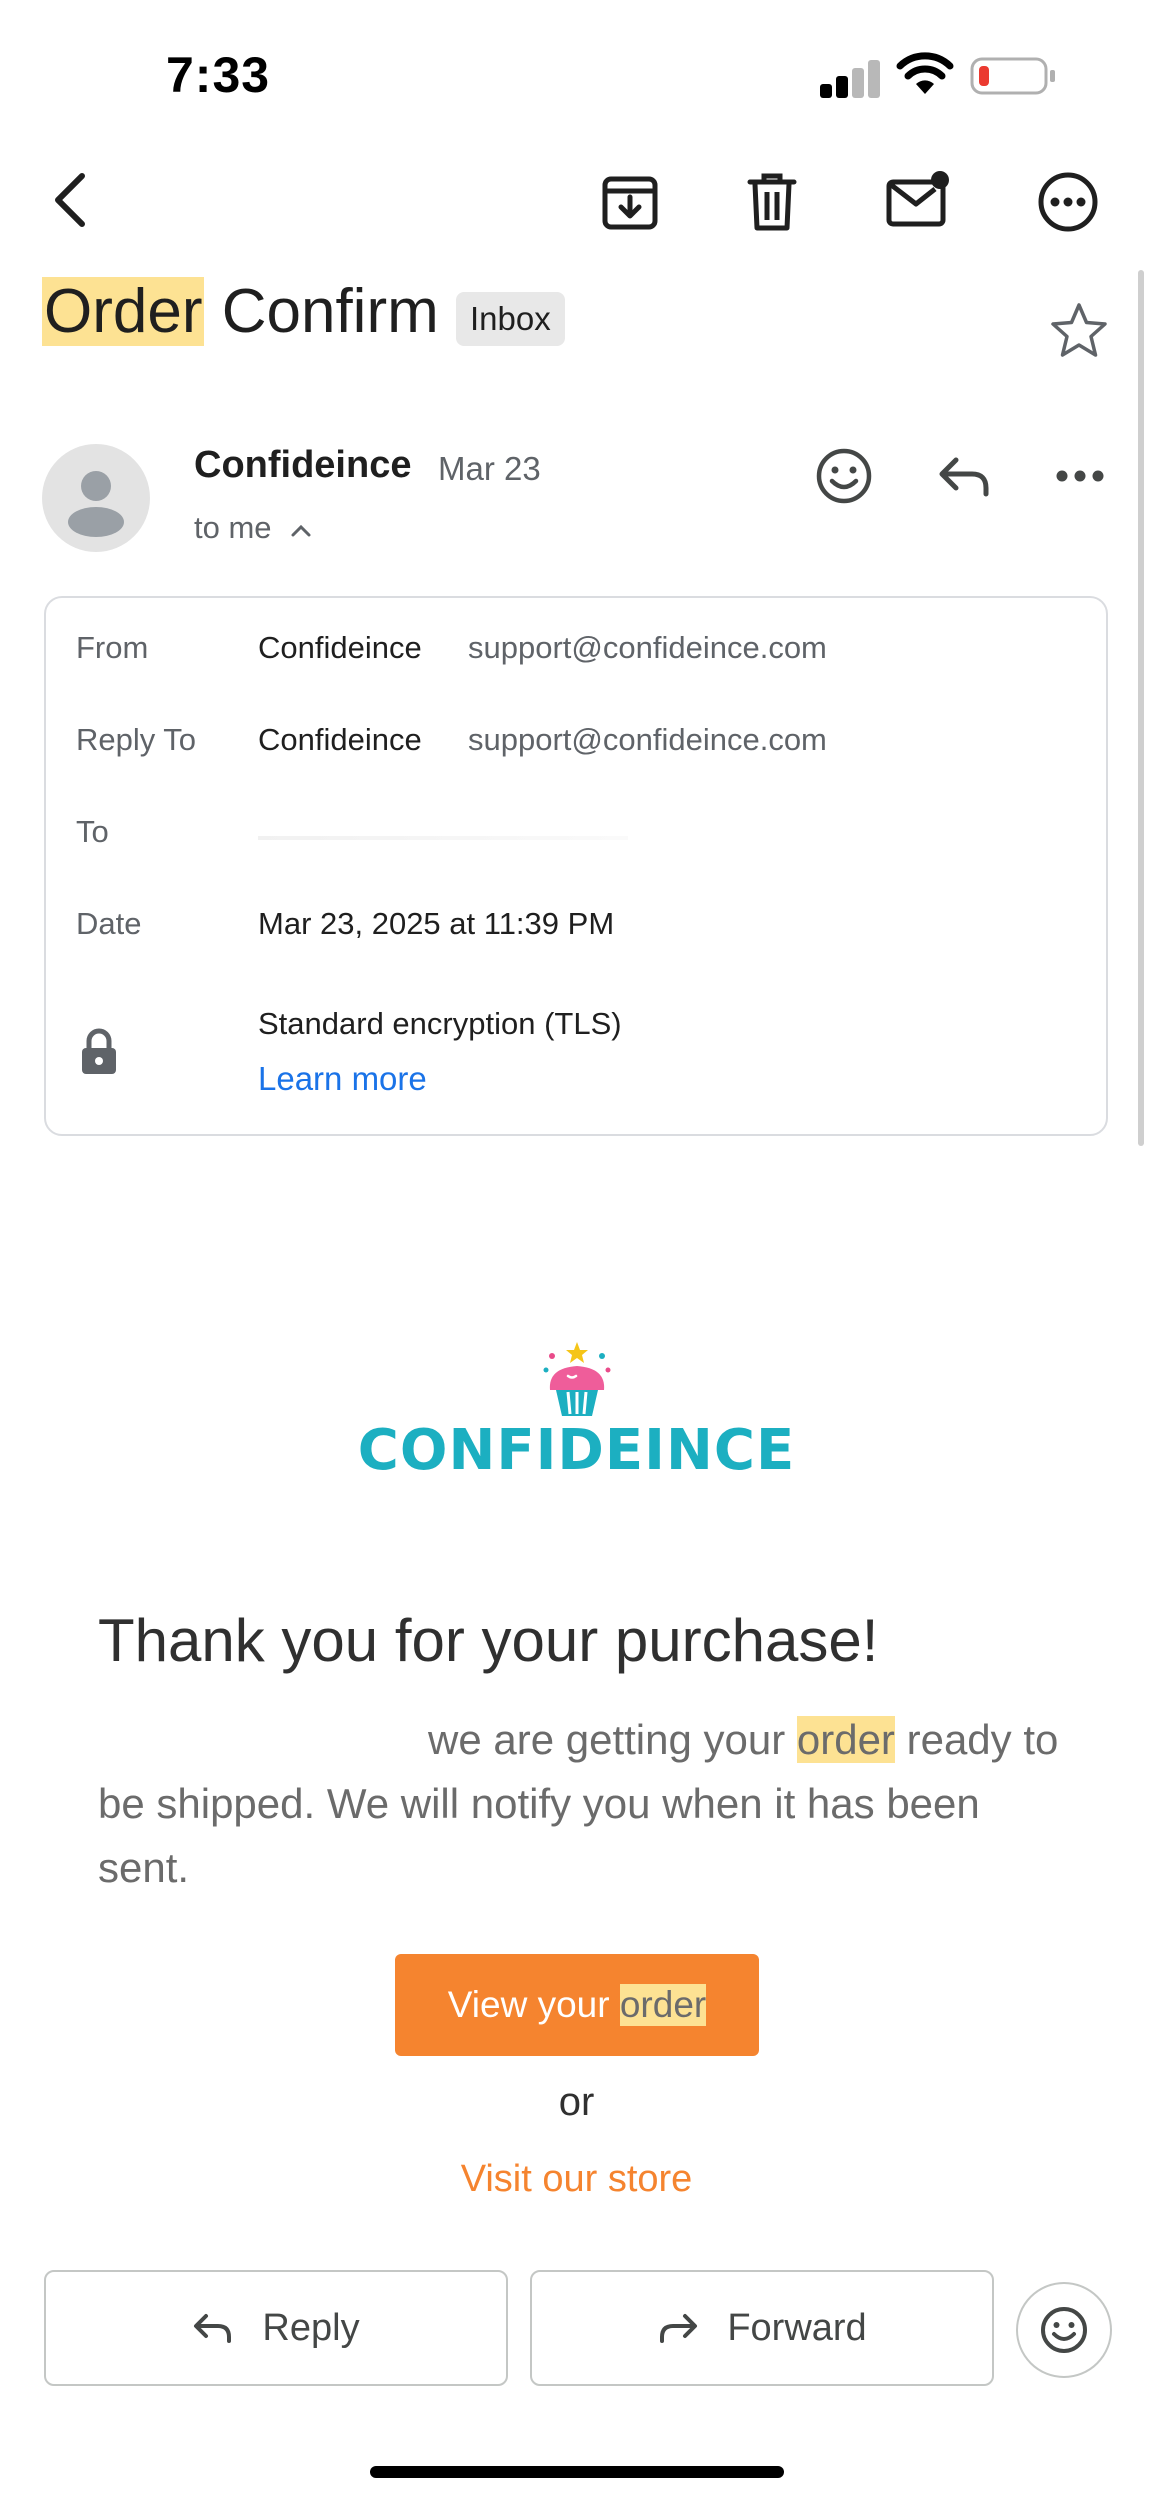 This screenshot has width=1153, height=2500. What do you see at coordinates (99, 1051) in the screenshot?
I see `lock-icon` at bounding box center [99, 1051].